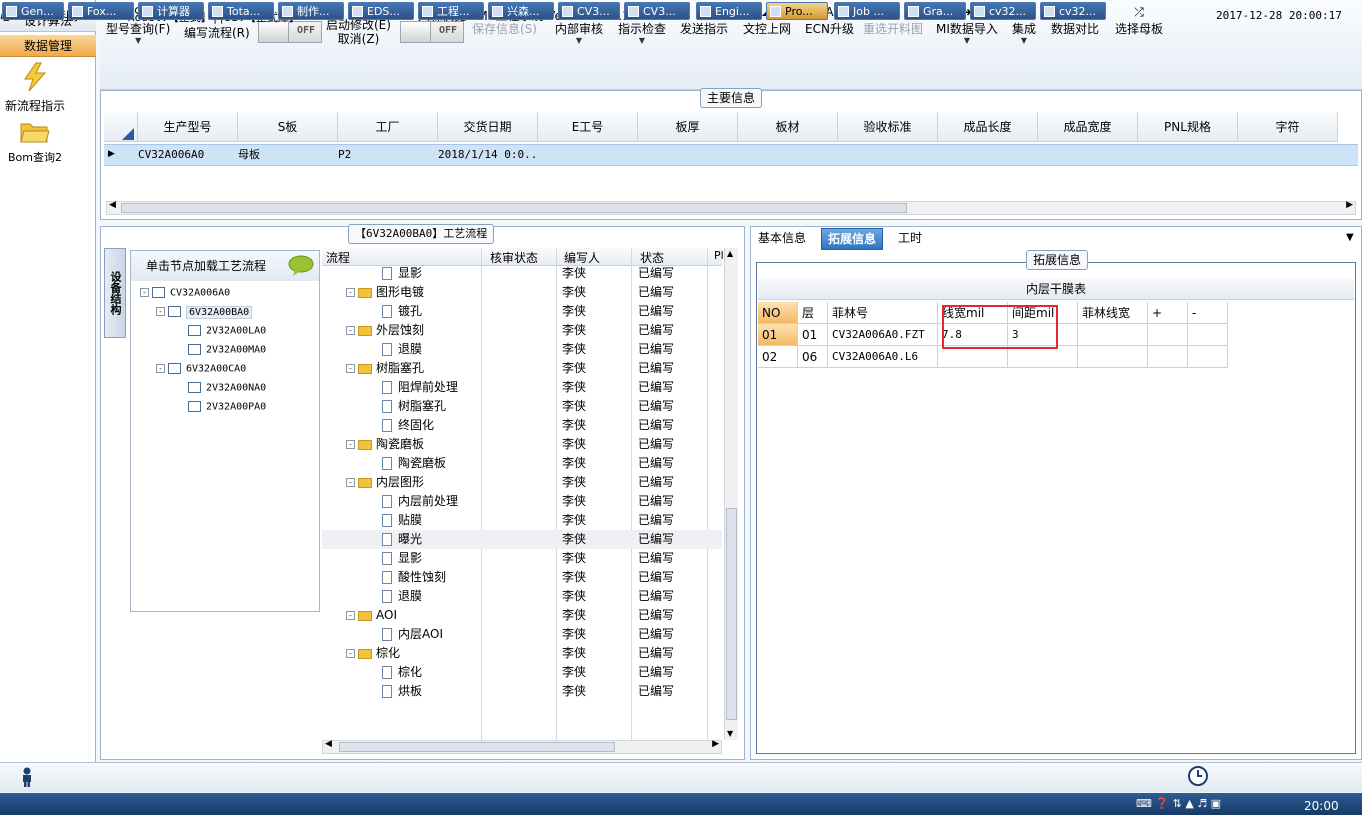 The image size is (1362, 815). What do you see at coordinates (730, 733) in the screenshot?
I see `scroll-down-icon: ▼` at bounding box center [730, 733].